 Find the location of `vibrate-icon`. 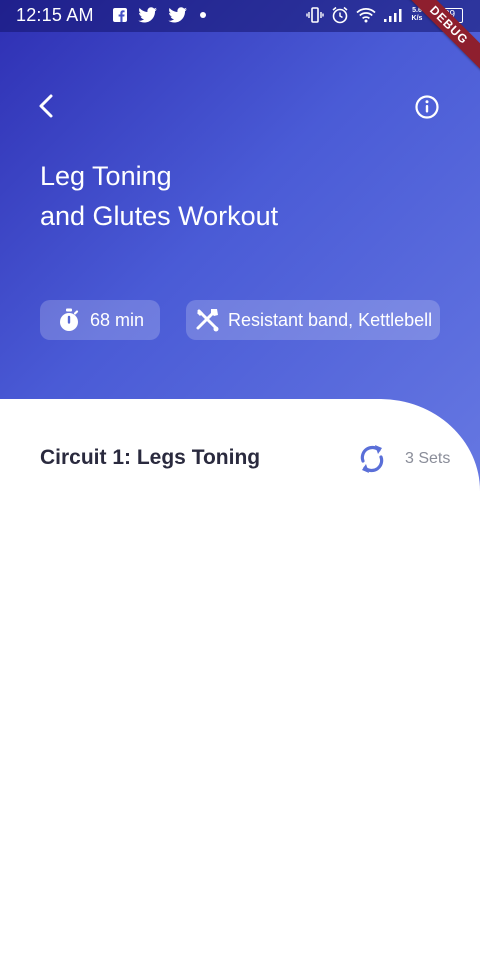

vibrate-icon is located at coordinates (315, 15).